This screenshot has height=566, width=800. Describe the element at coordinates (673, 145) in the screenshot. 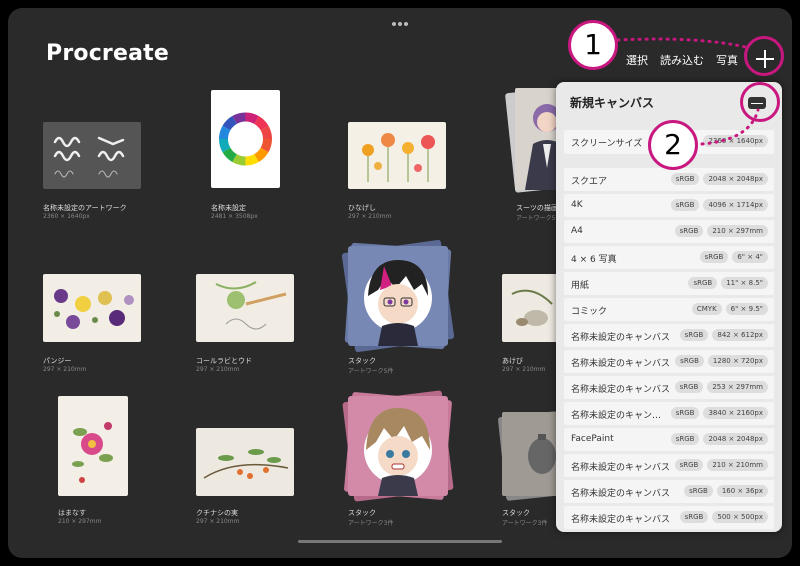

I see `annotation-number-2: 2` at that location.